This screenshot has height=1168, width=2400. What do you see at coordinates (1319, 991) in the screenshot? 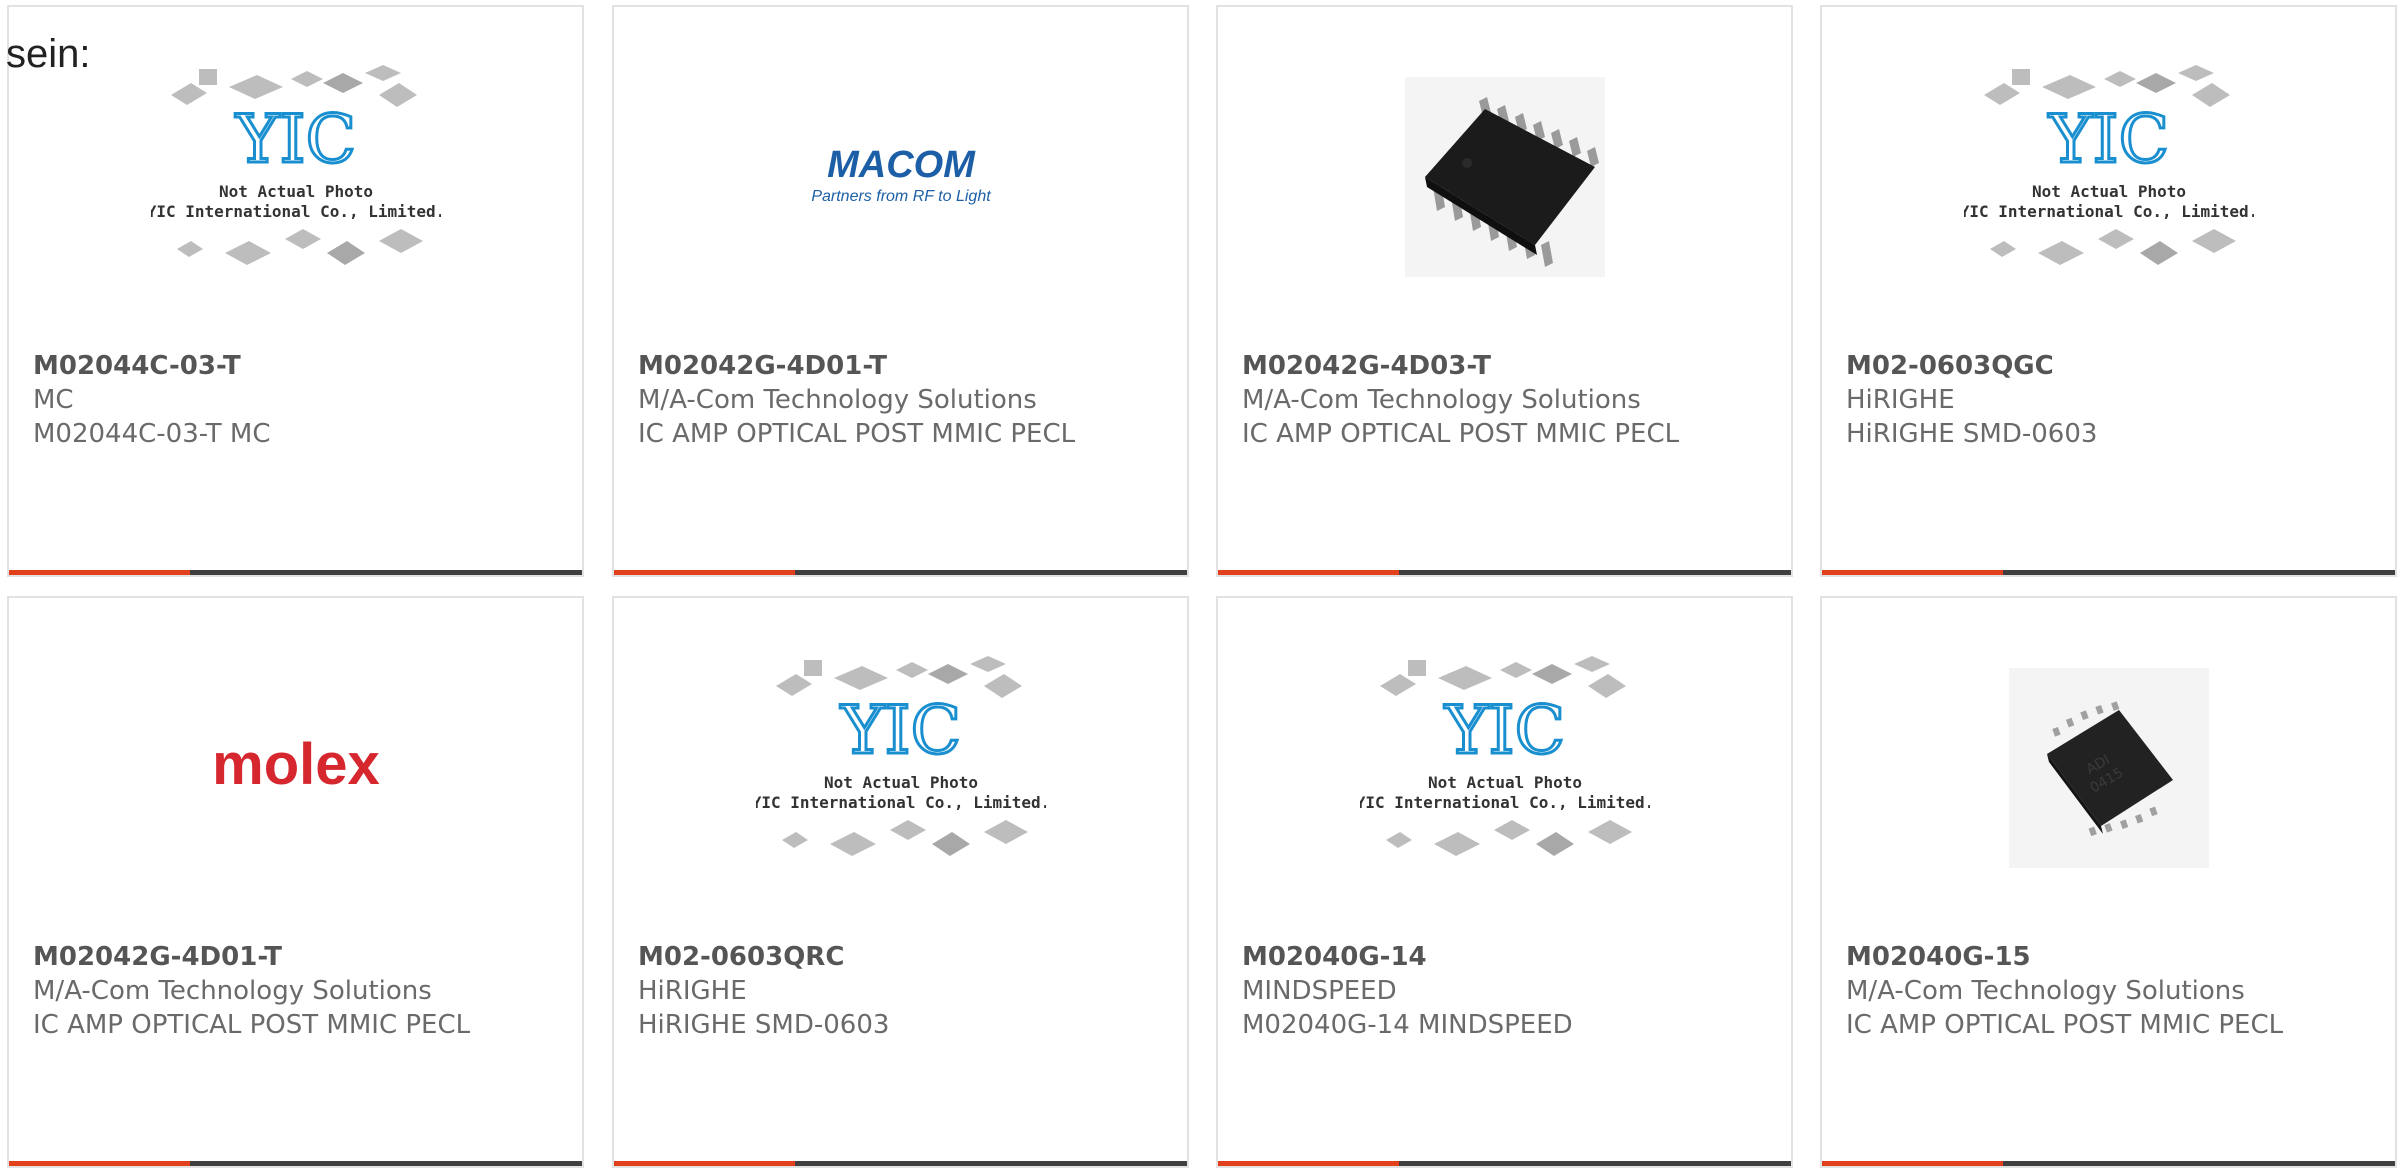
I see `manufacturer: MINDSPEED` at bounding box center [1319, 991].